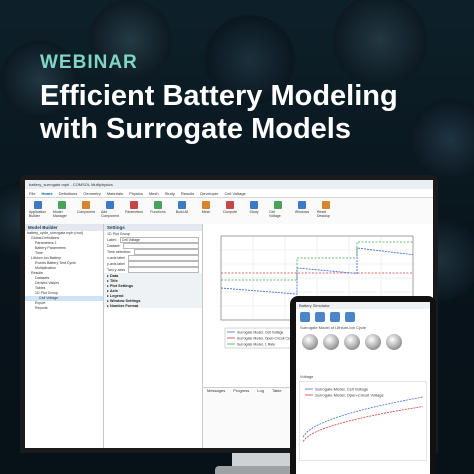  What do you see at coordinates (38, 214) in the screenshot?
I see `ribbon-label: Application Builder` at bounding box center [38, 214].